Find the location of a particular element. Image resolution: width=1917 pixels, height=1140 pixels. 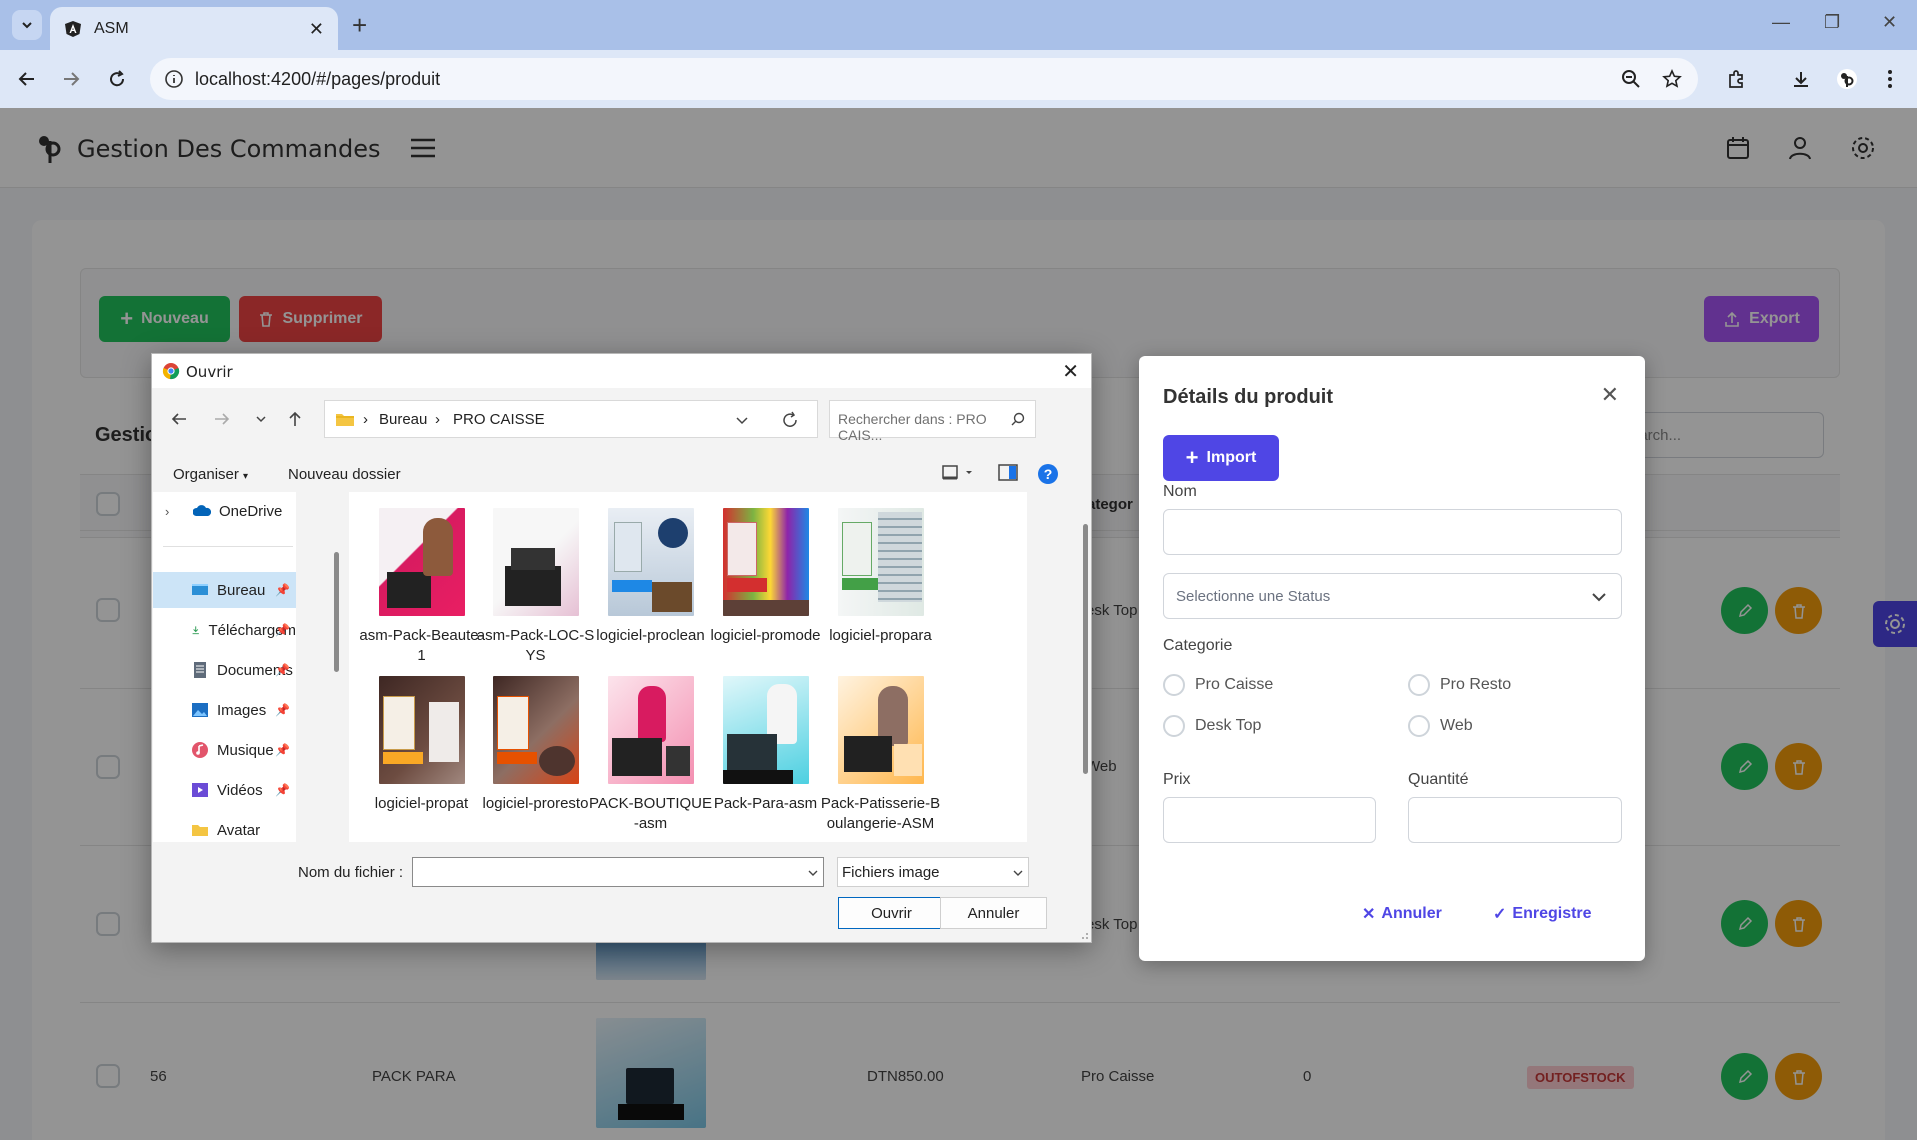

zoom-icon is located at coordinates (1631, 79).